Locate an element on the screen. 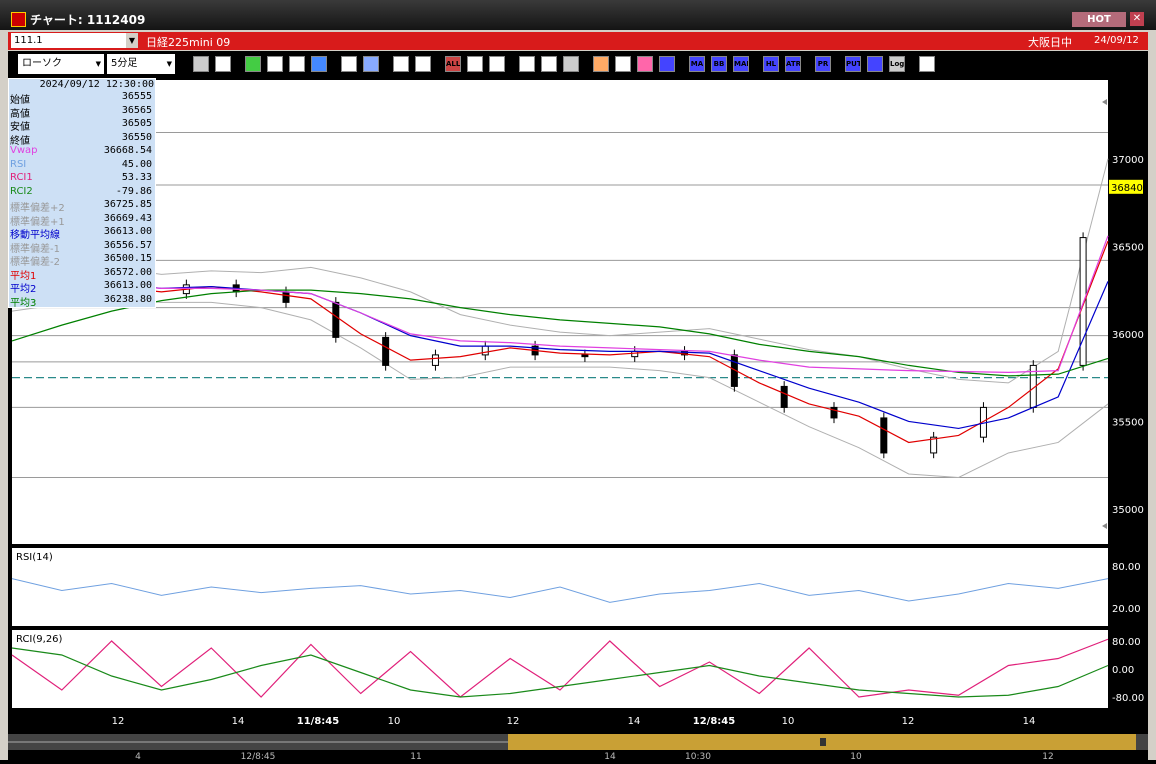  wrench-icon is located at coordinates (623, 64).